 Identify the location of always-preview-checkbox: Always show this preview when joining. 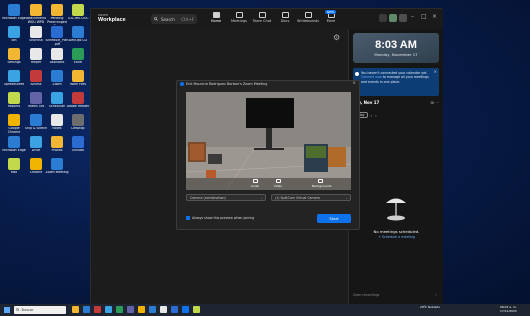
(220, 218).